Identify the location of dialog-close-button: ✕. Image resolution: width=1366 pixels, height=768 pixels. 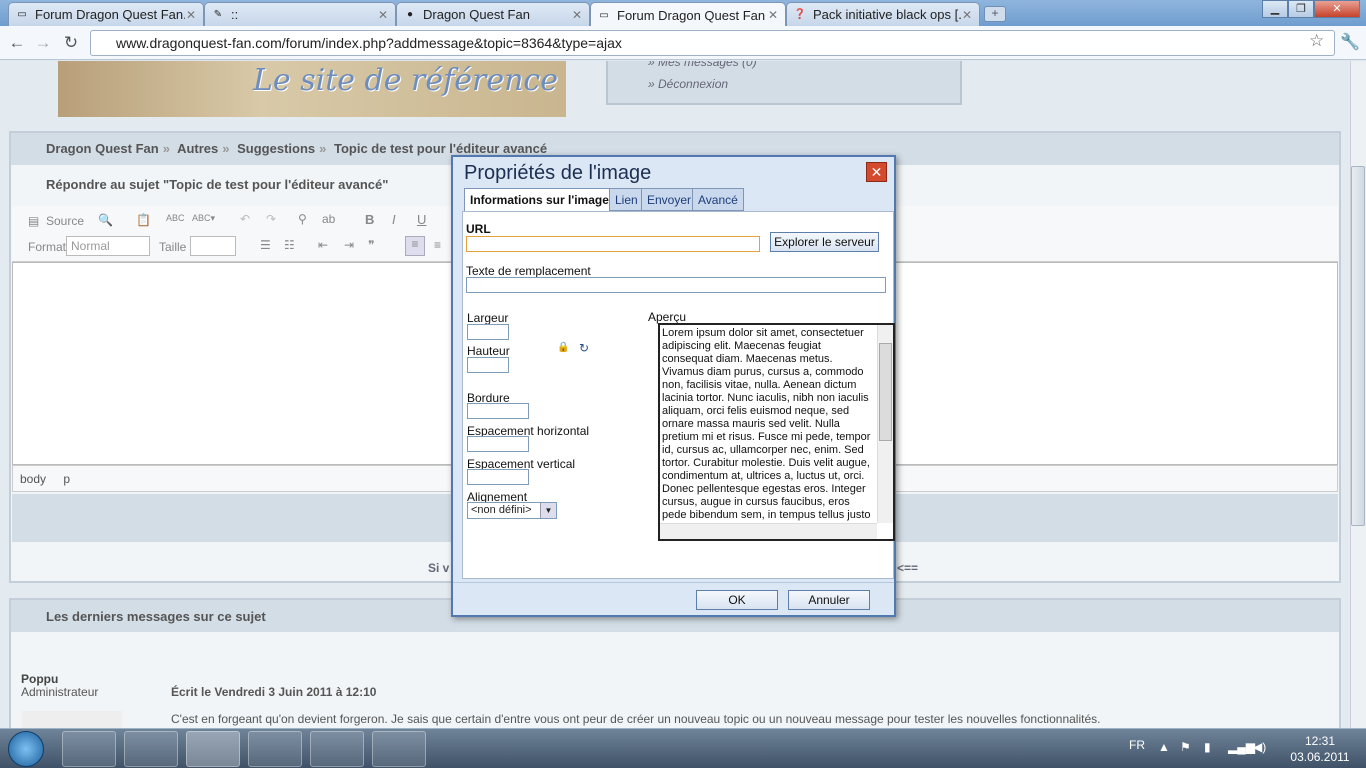
(876, 172).